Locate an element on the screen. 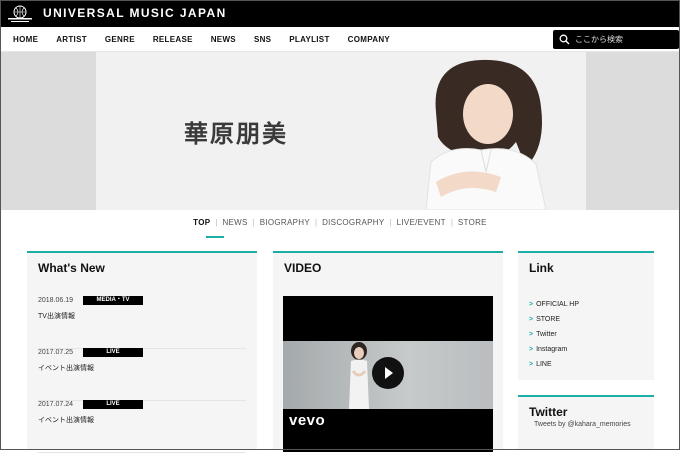 This screenshot has width=680, height=453. link-label: Twitter is located at coordinates (546, 334).